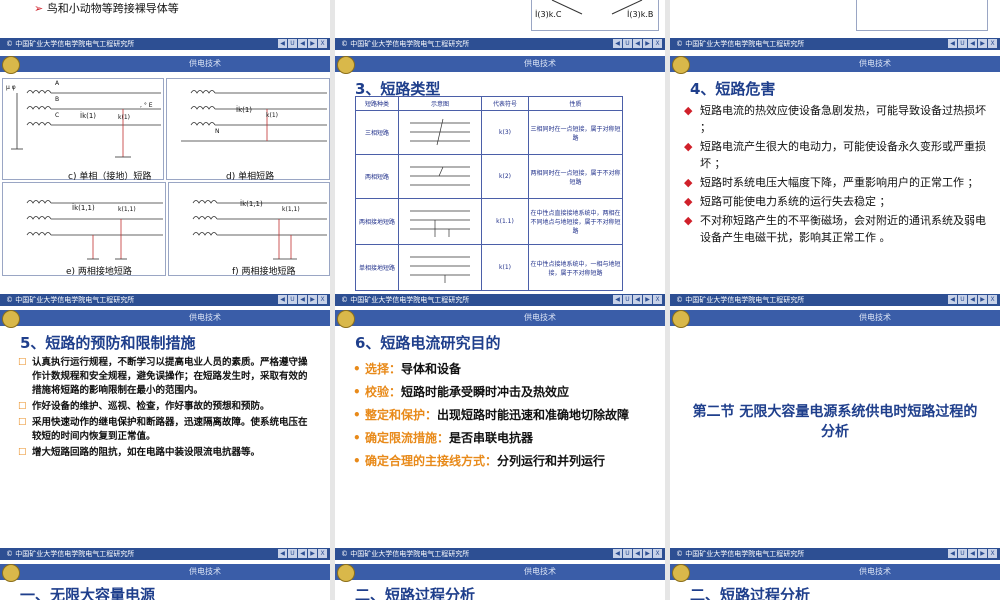  What do you see at coordinates (750, 593) in the screenshot?
I see `slide-title: 二、短路过程分析` at bounding box center [750, 593].